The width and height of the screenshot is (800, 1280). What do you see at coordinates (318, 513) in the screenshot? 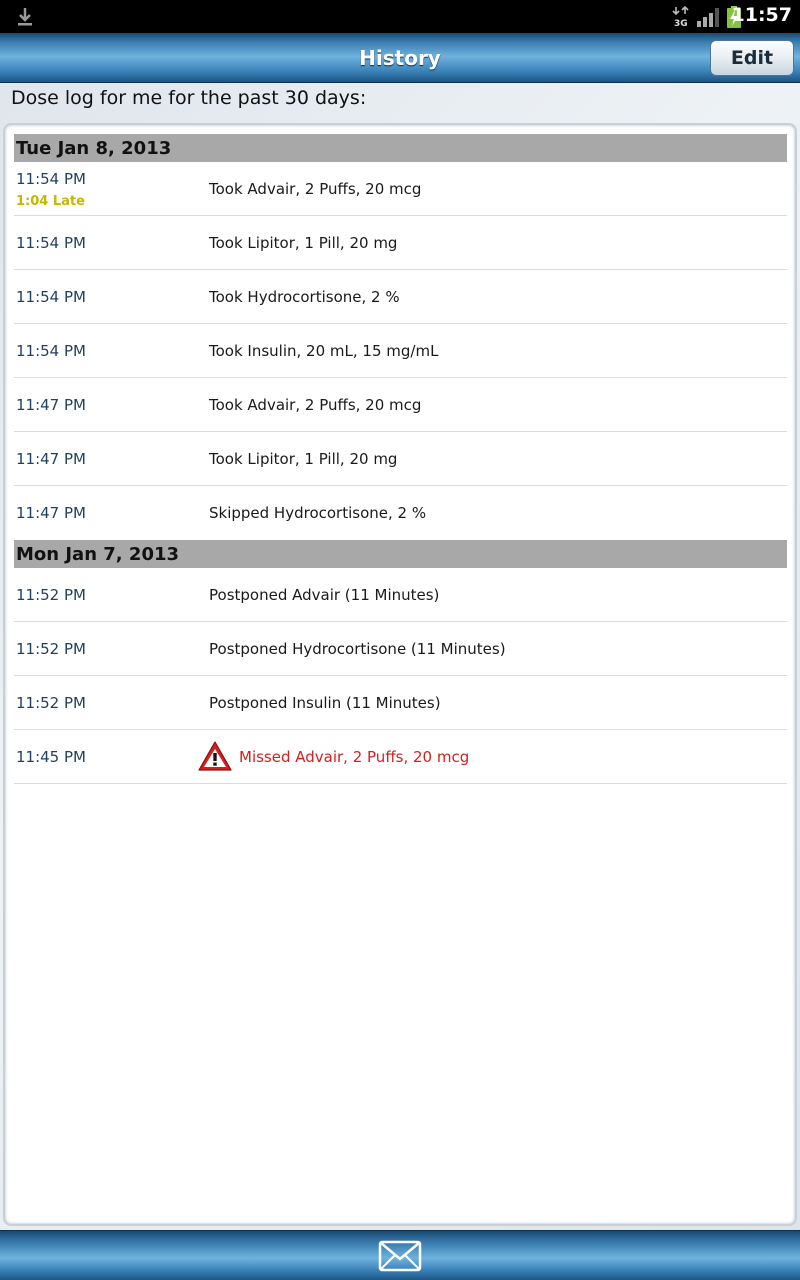
I see `entry-description: Skipped Hydrocortisone, 2 %` at bounding box center [318, 513].